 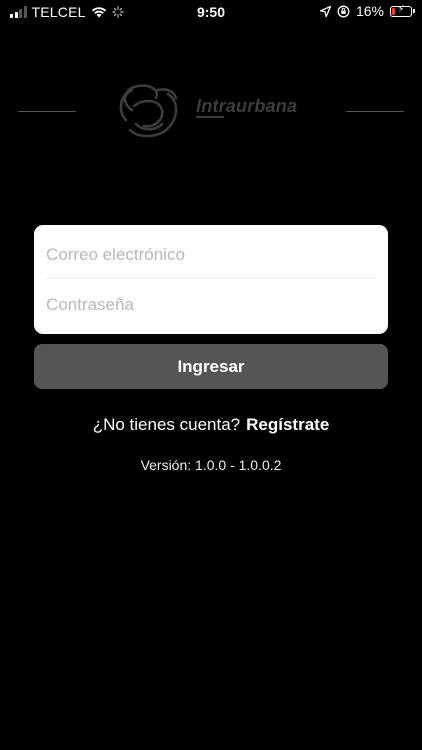 What do you see at coordinates (211, 255) in the screenshot?
I see `email-field` at bounding box center [211, 255].